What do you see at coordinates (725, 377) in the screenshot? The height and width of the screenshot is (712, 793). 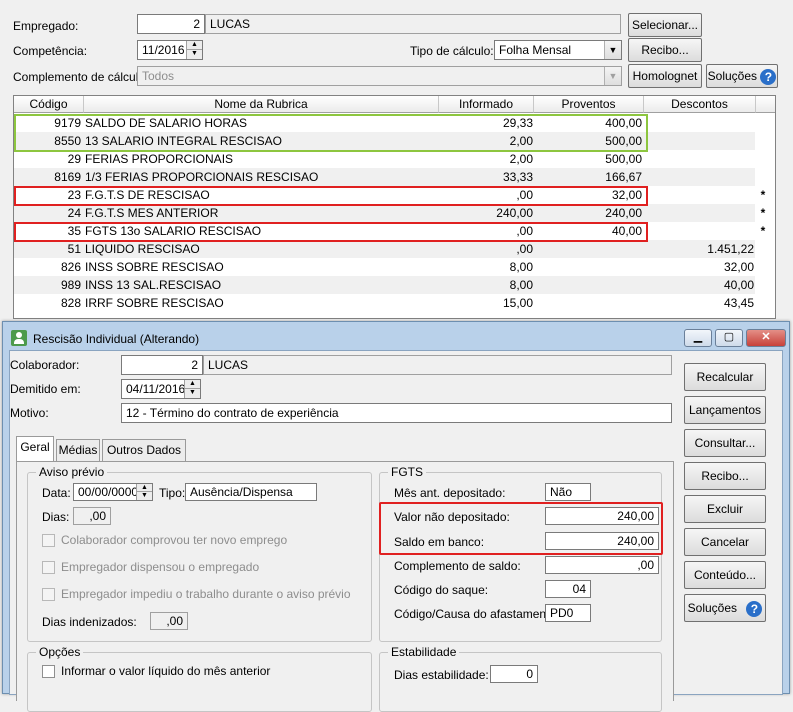 I see `recalcular-button: Recalcular` at bounding box center [725, 377].